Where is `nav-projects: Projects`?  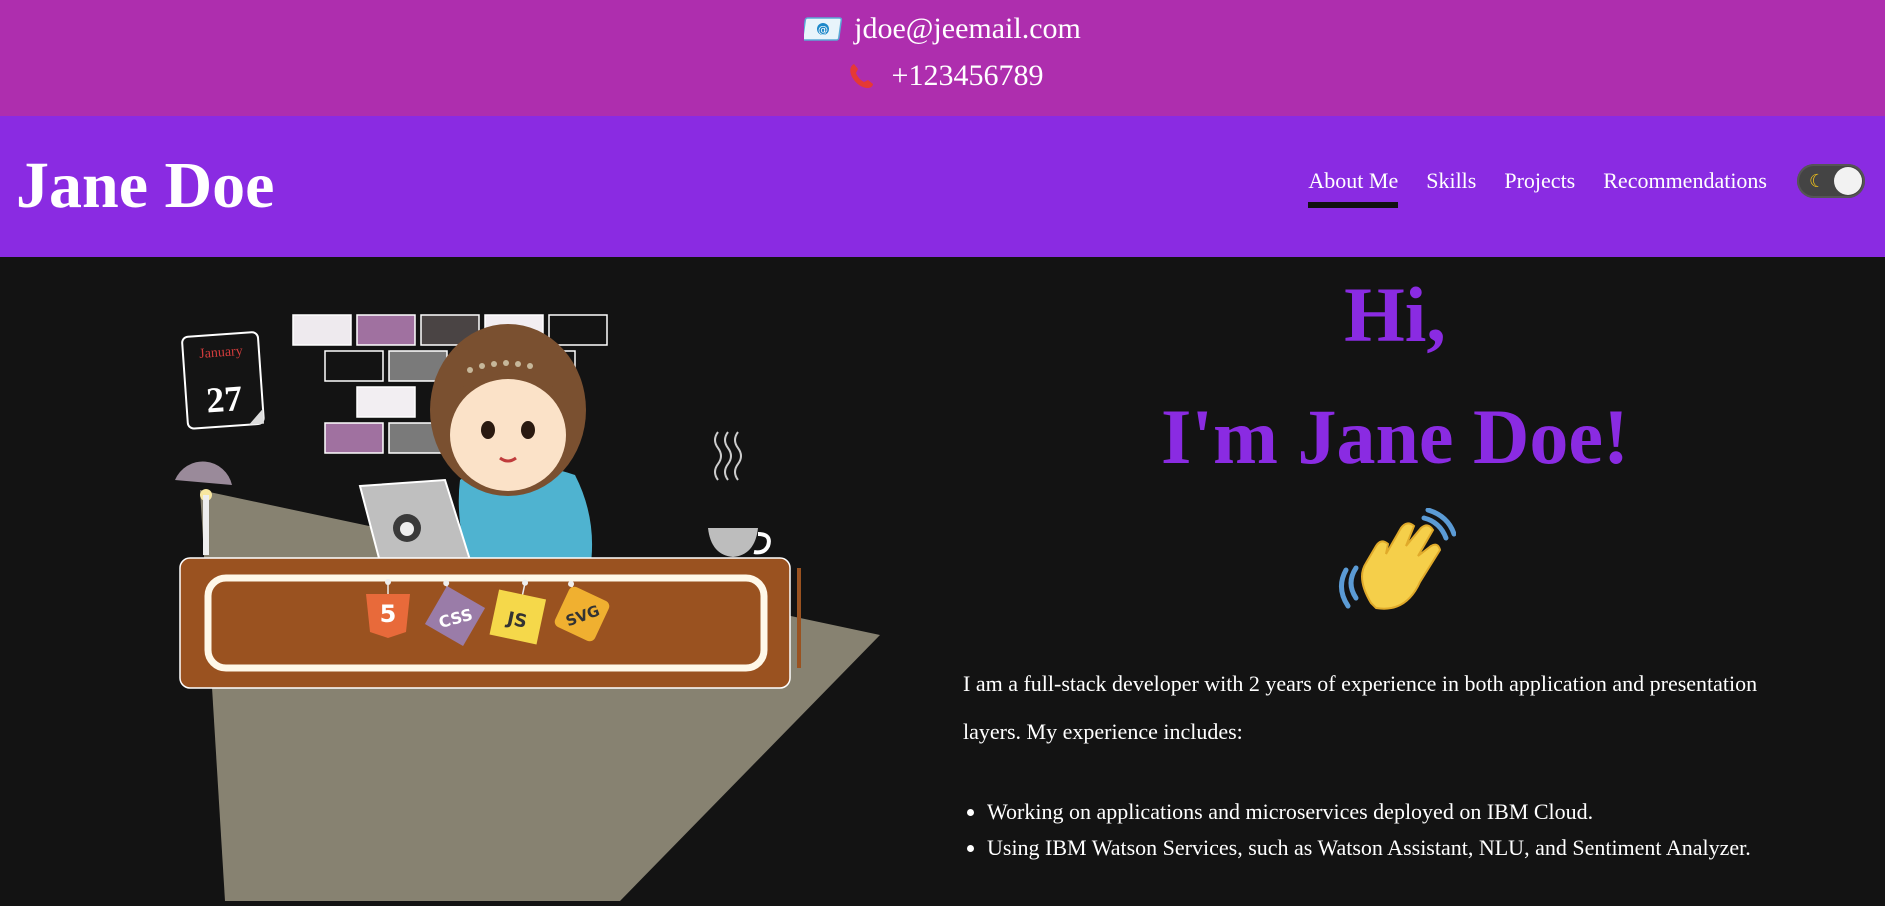
nav-projects: Projects is located at coordinates (1539, 188).